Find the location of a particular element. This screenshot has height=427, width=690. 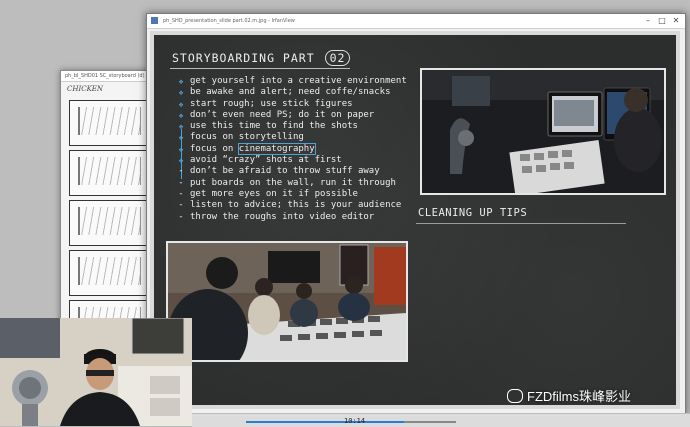

meeting-photo-image is located at coordinates (287, 301).